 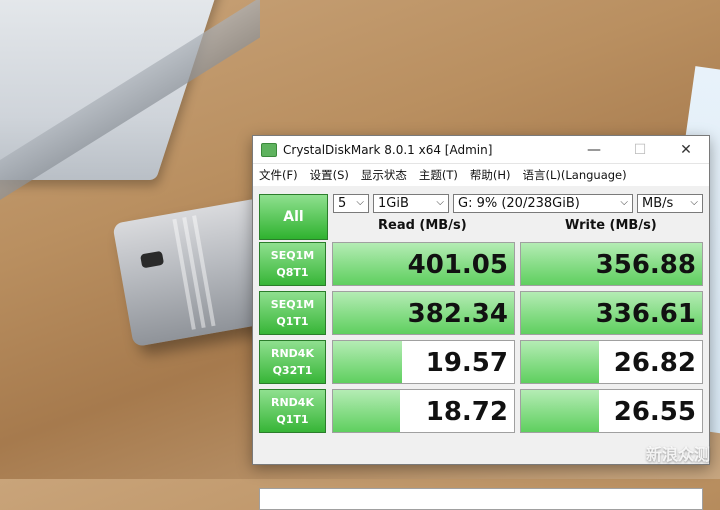 What do you see at coordinates (658, 203) in the screenshot?
I see `unit-value: MB/s` at bounding box center [658, 203].